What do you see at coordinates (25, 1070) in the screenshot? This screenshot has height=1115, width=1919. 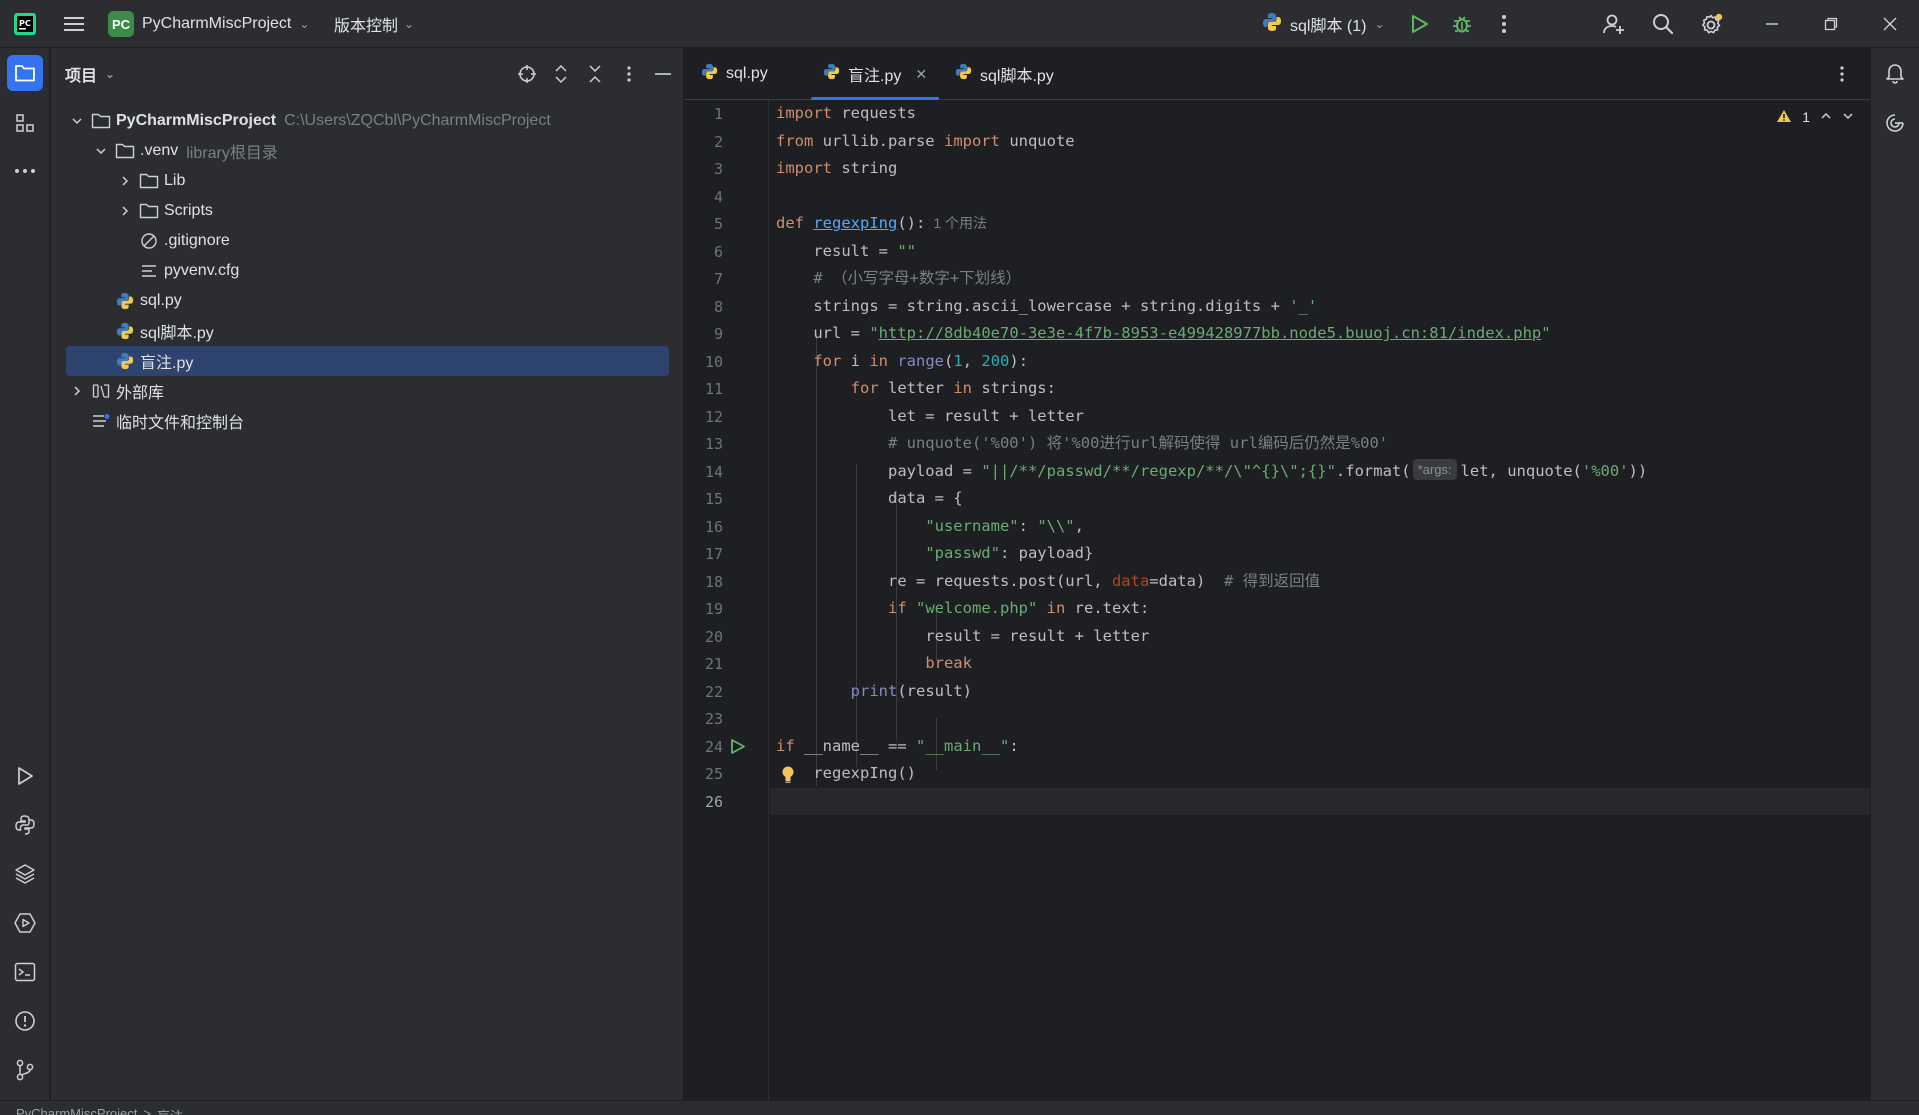 I see `git-icon` at bounding box center [25, 1070].